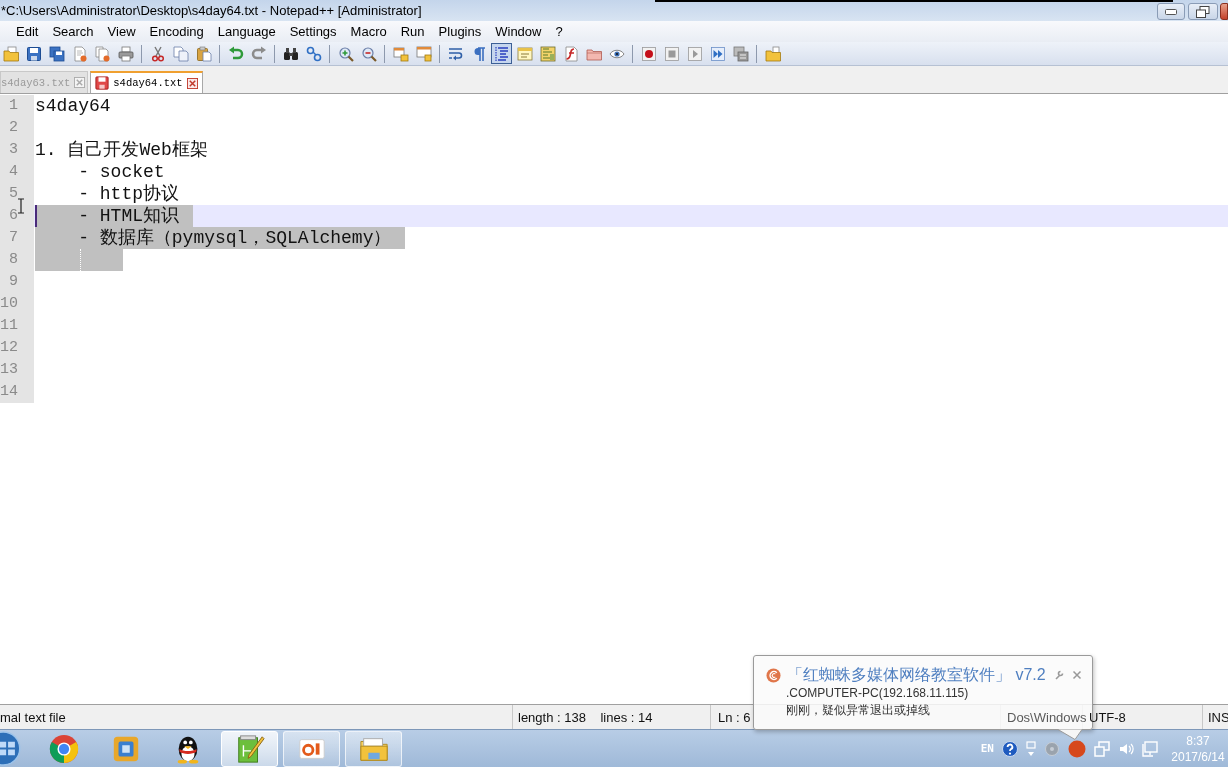 The height and width of the screenshot is (767, 1228). What do you see at coordinates (235, 53) in the screenshot?
I see `undo-arrow-icon` at bounding box center [235, 53].